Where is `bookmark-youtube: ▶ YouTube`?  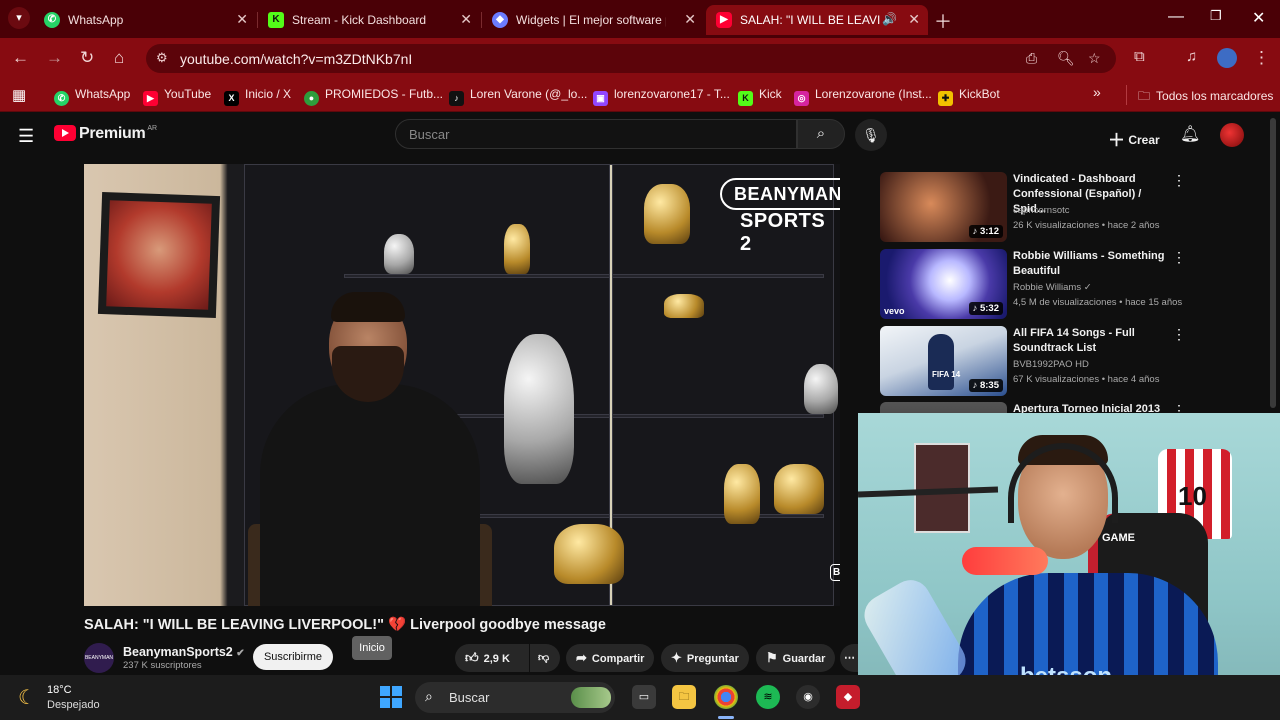
bookmark-youtube: ▶ YouTube is located at coordinates (177, 96).